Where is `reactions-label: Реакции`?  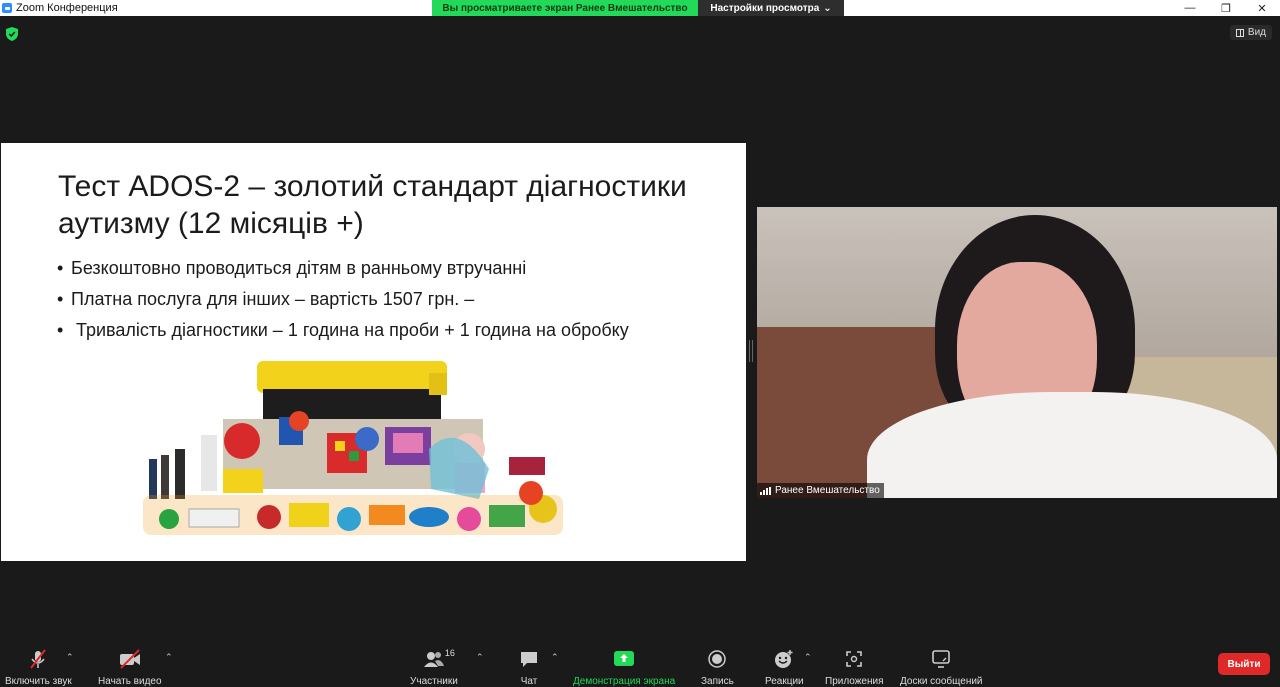
reactions-label: Реакции is located at coordinates (784, 681).